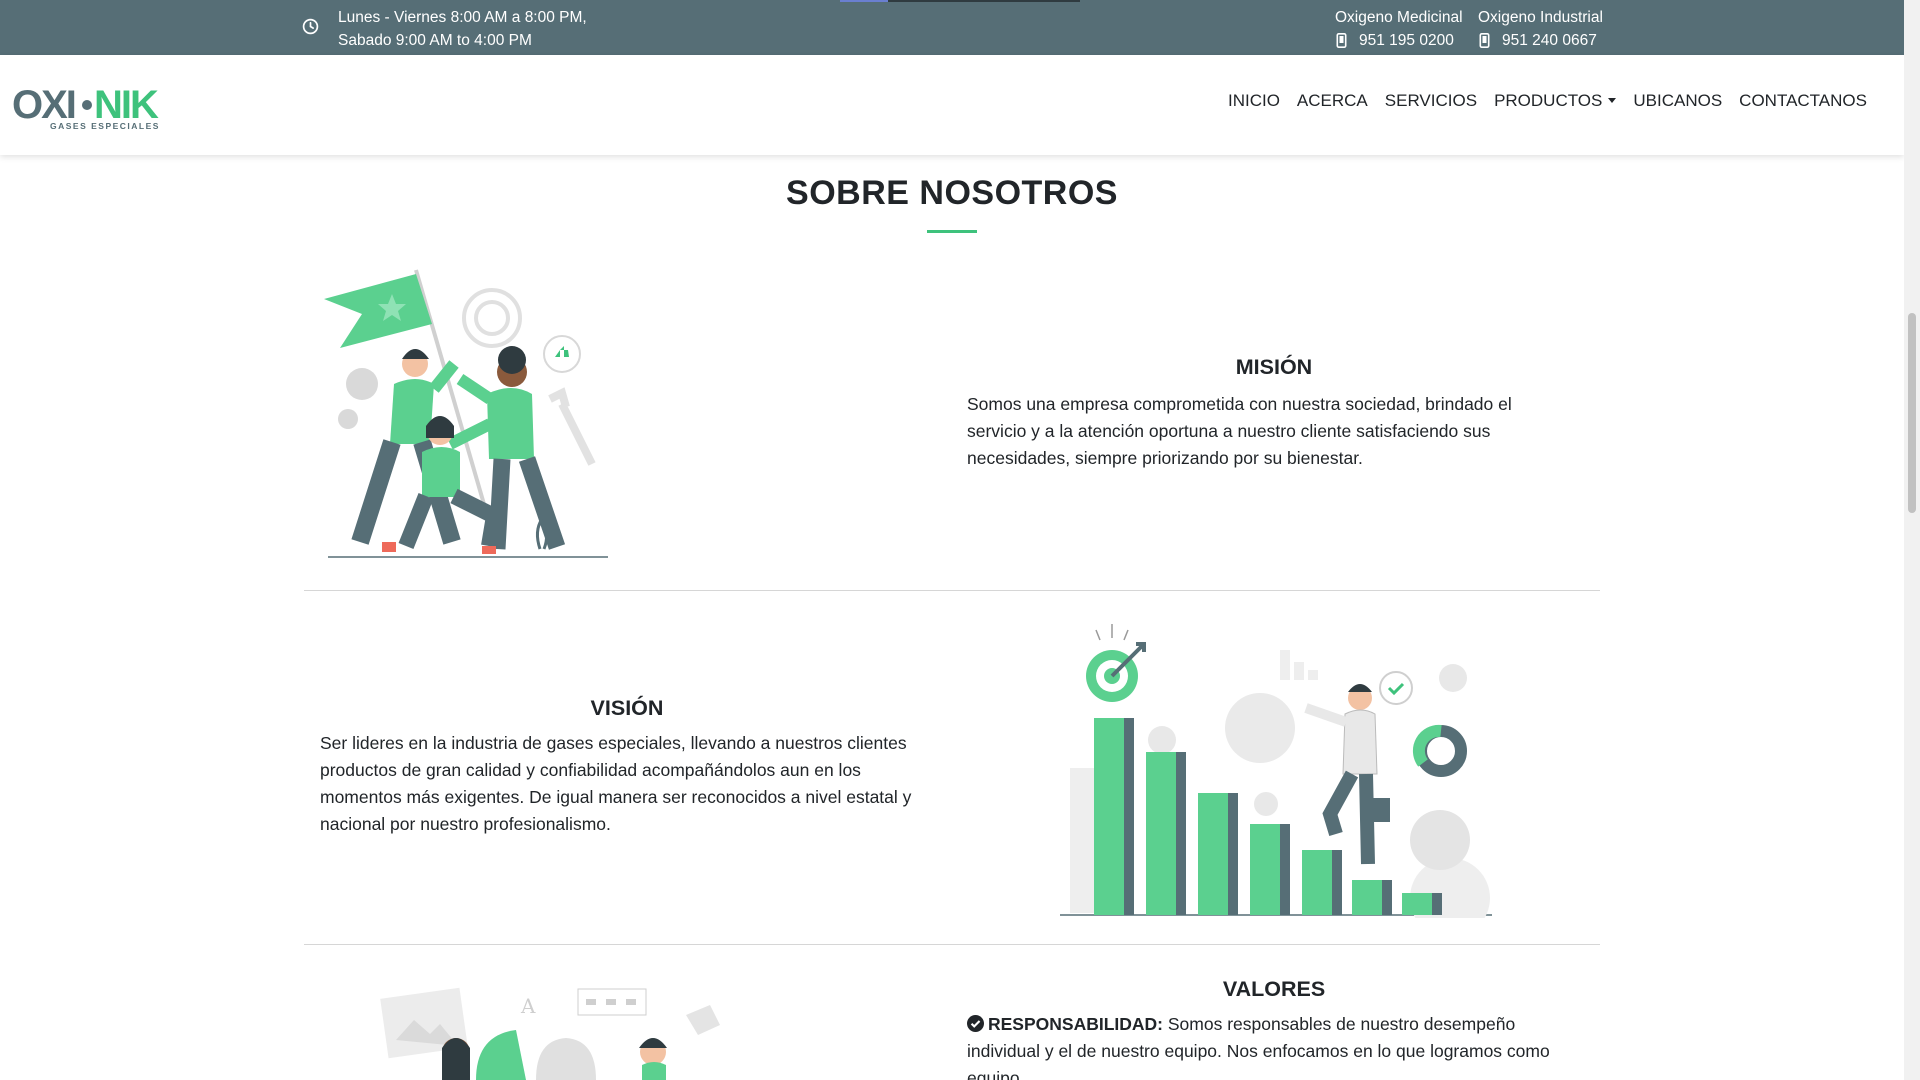  Describe the element at coordinates (105, 126) in the screenshot. I see `svg-text: GASES ESPECIALES` at that location.